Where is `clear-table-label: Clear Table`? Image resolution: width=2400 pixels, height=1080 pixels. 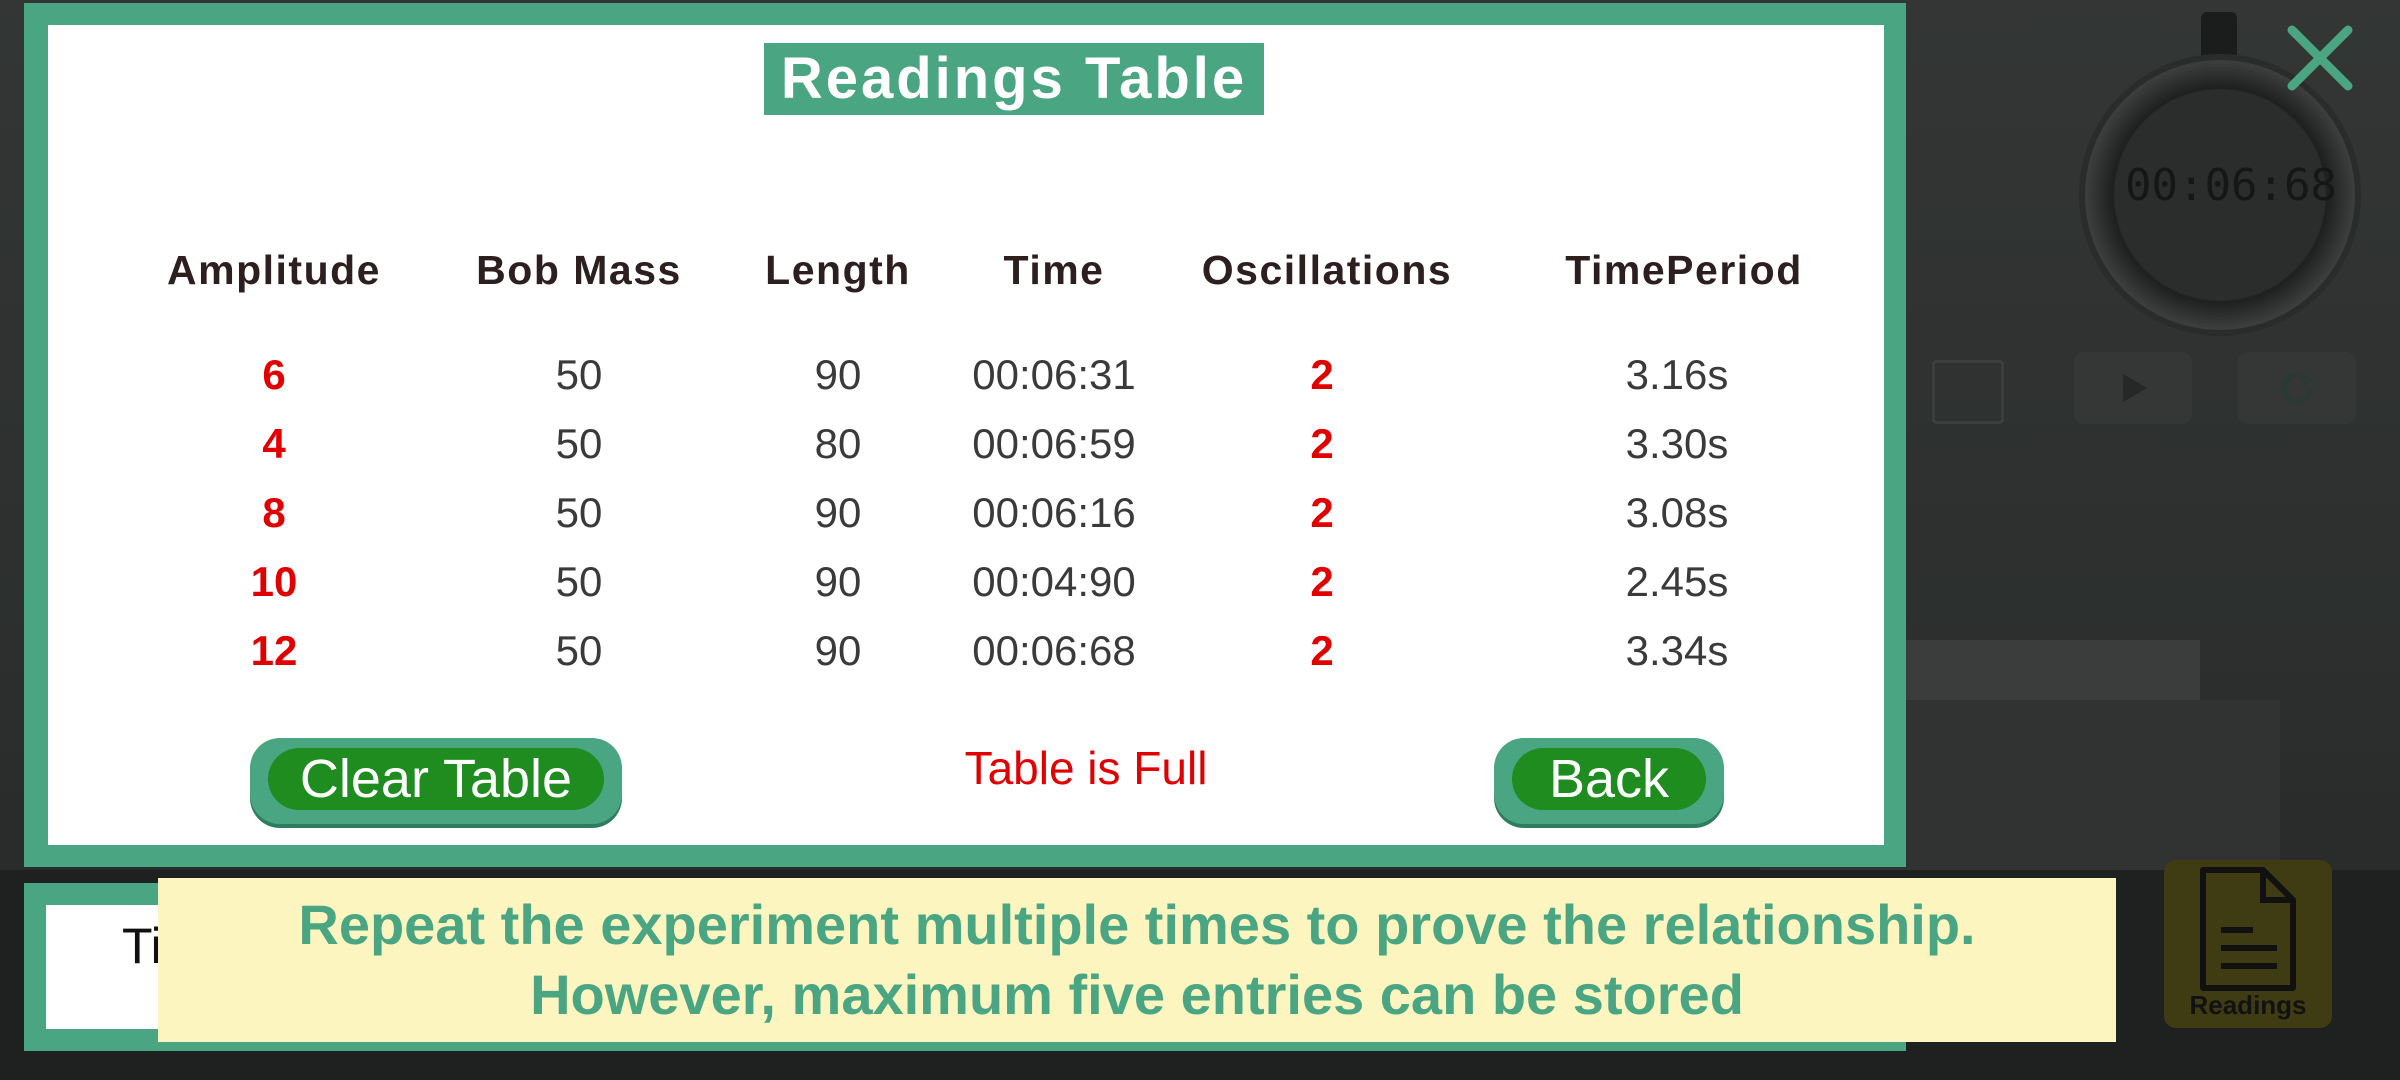 clear-table-label: Clear Table is located at coordinates (436, 779).